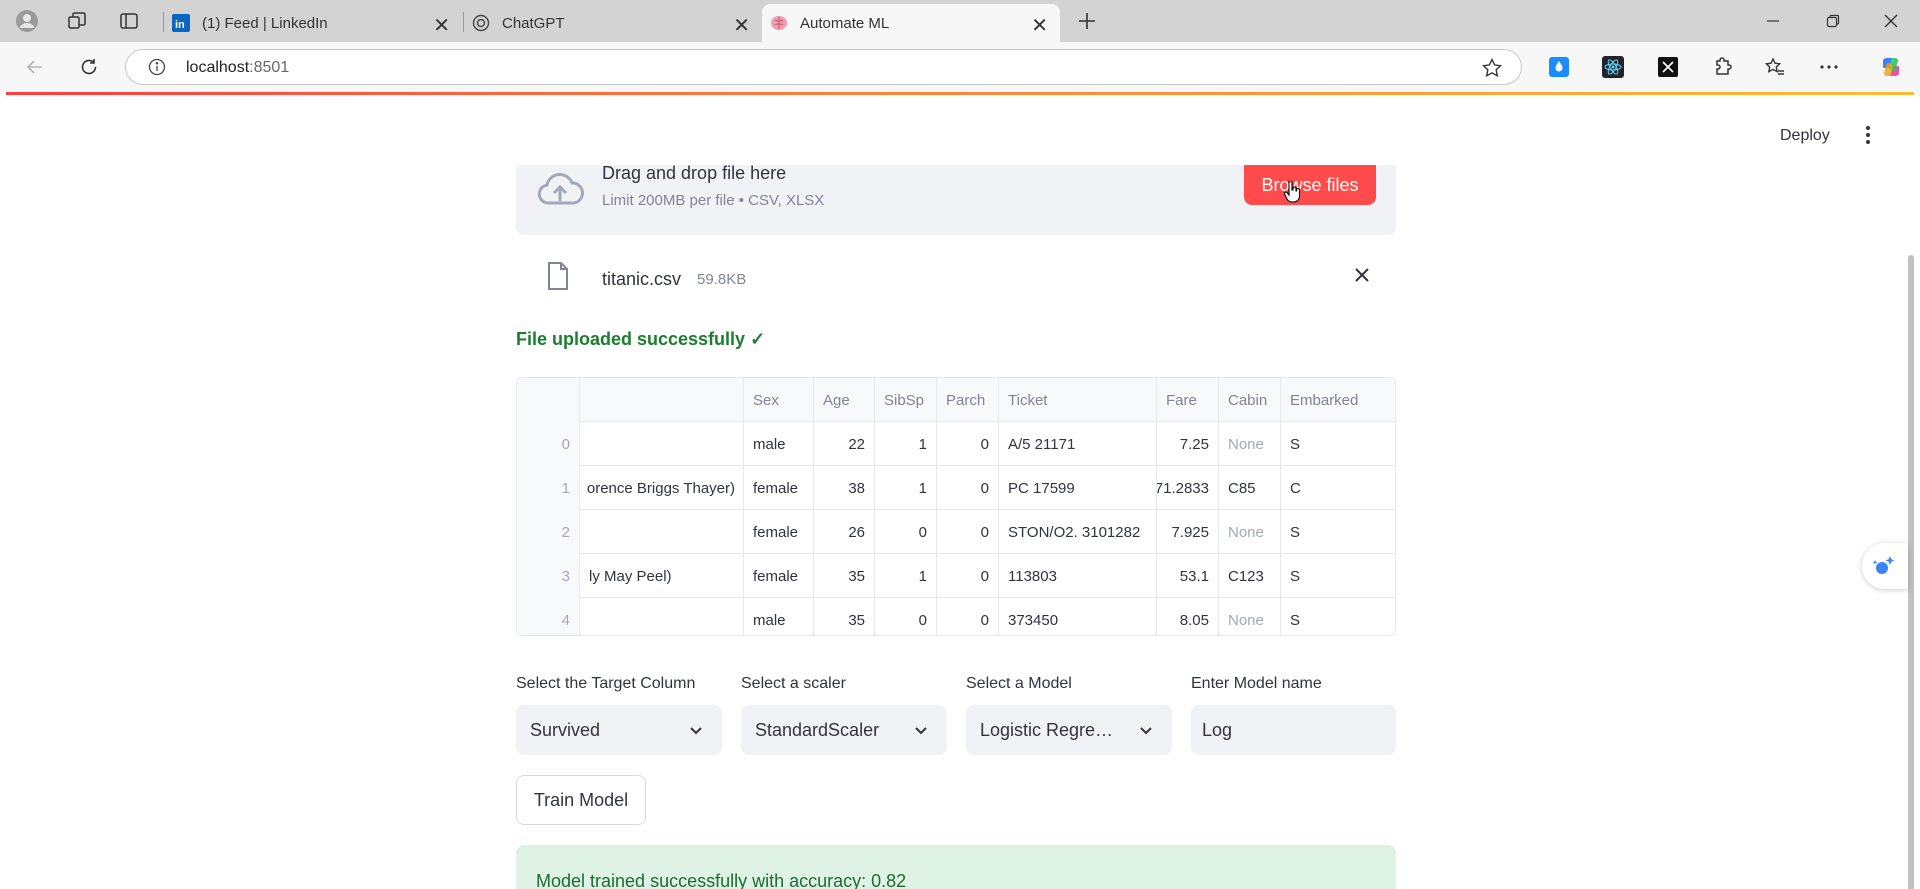 This screenshot has width=1920, height=889. What do you see at coordinates (662, 400) in the screenshot?
I see `column-header` at bounding box center [662, 400].